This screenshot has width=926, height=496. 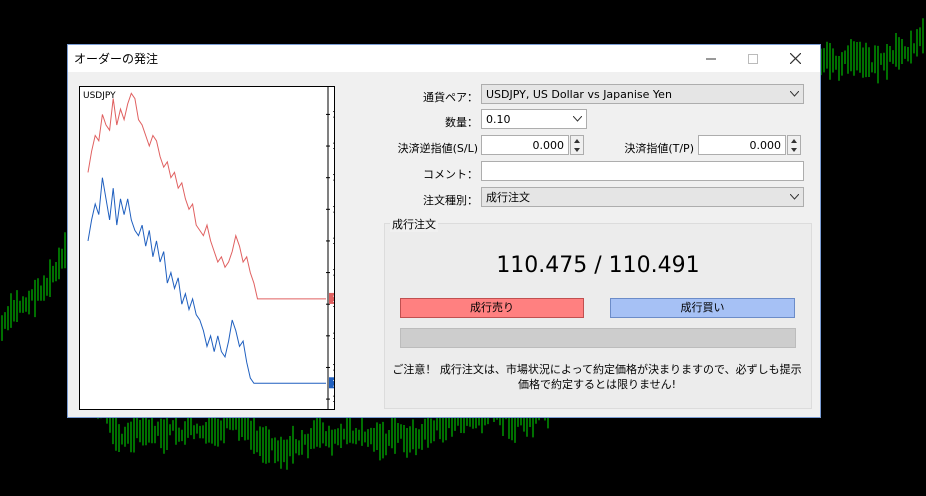 I want to click on notice-line-1: ご注意！ 成行注文は、市場状況によって約定価格が決まりますので、必ずしも提示, so click(x=597, y=369).